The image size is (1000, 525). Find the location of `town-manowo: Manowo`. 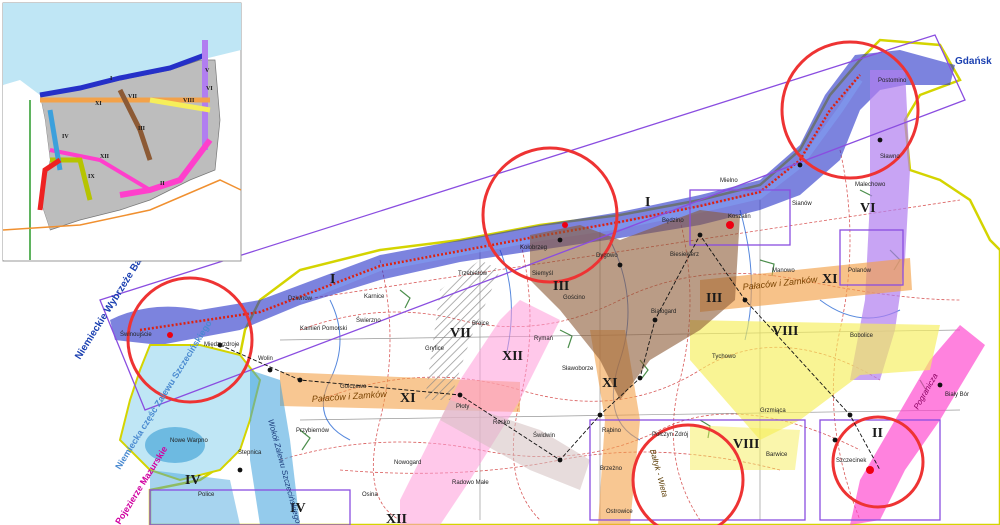

town-manowo: Manowo is located at coordinates (783, 271).